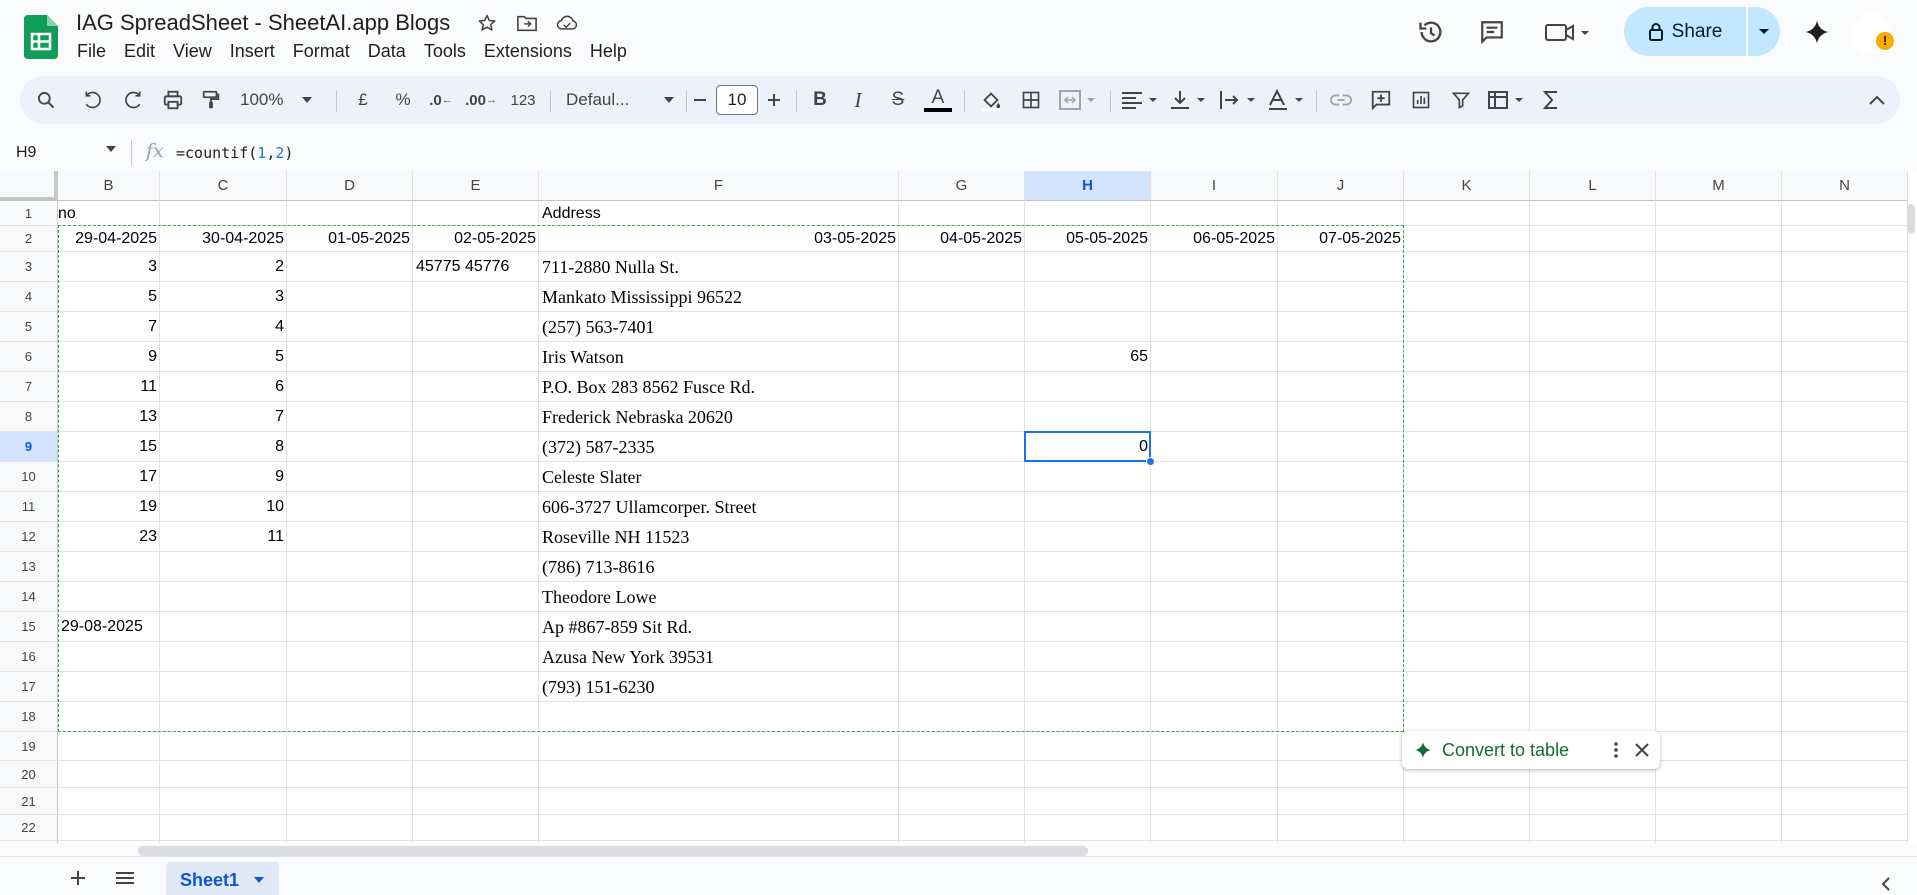 This screenshot has height=895, width=1917. I want to click on row-header-4: 4, so click(29, 297).